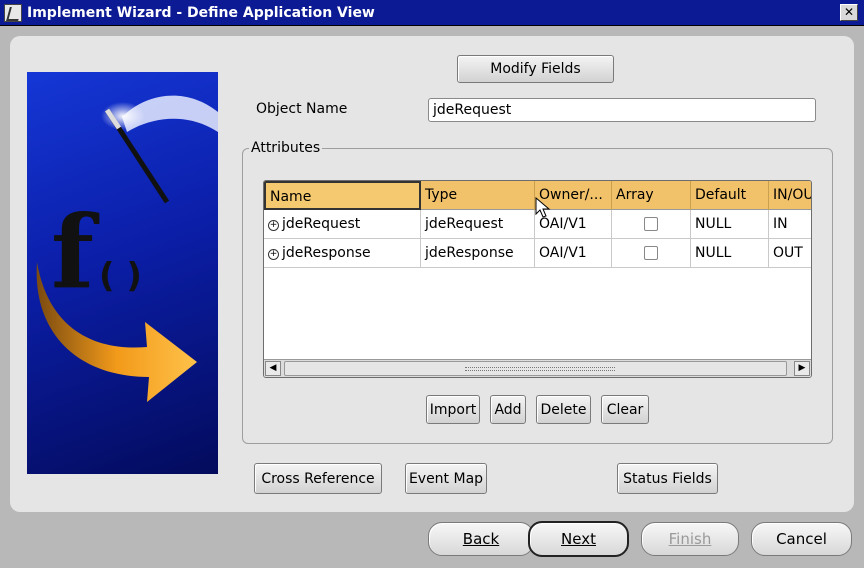 Image resolution: width=864 pixels, height=568 pixels. Describe the element at coordinates (535, 69) in the screenshot. I see `modify-fields-button: Modify Fields` at that location.